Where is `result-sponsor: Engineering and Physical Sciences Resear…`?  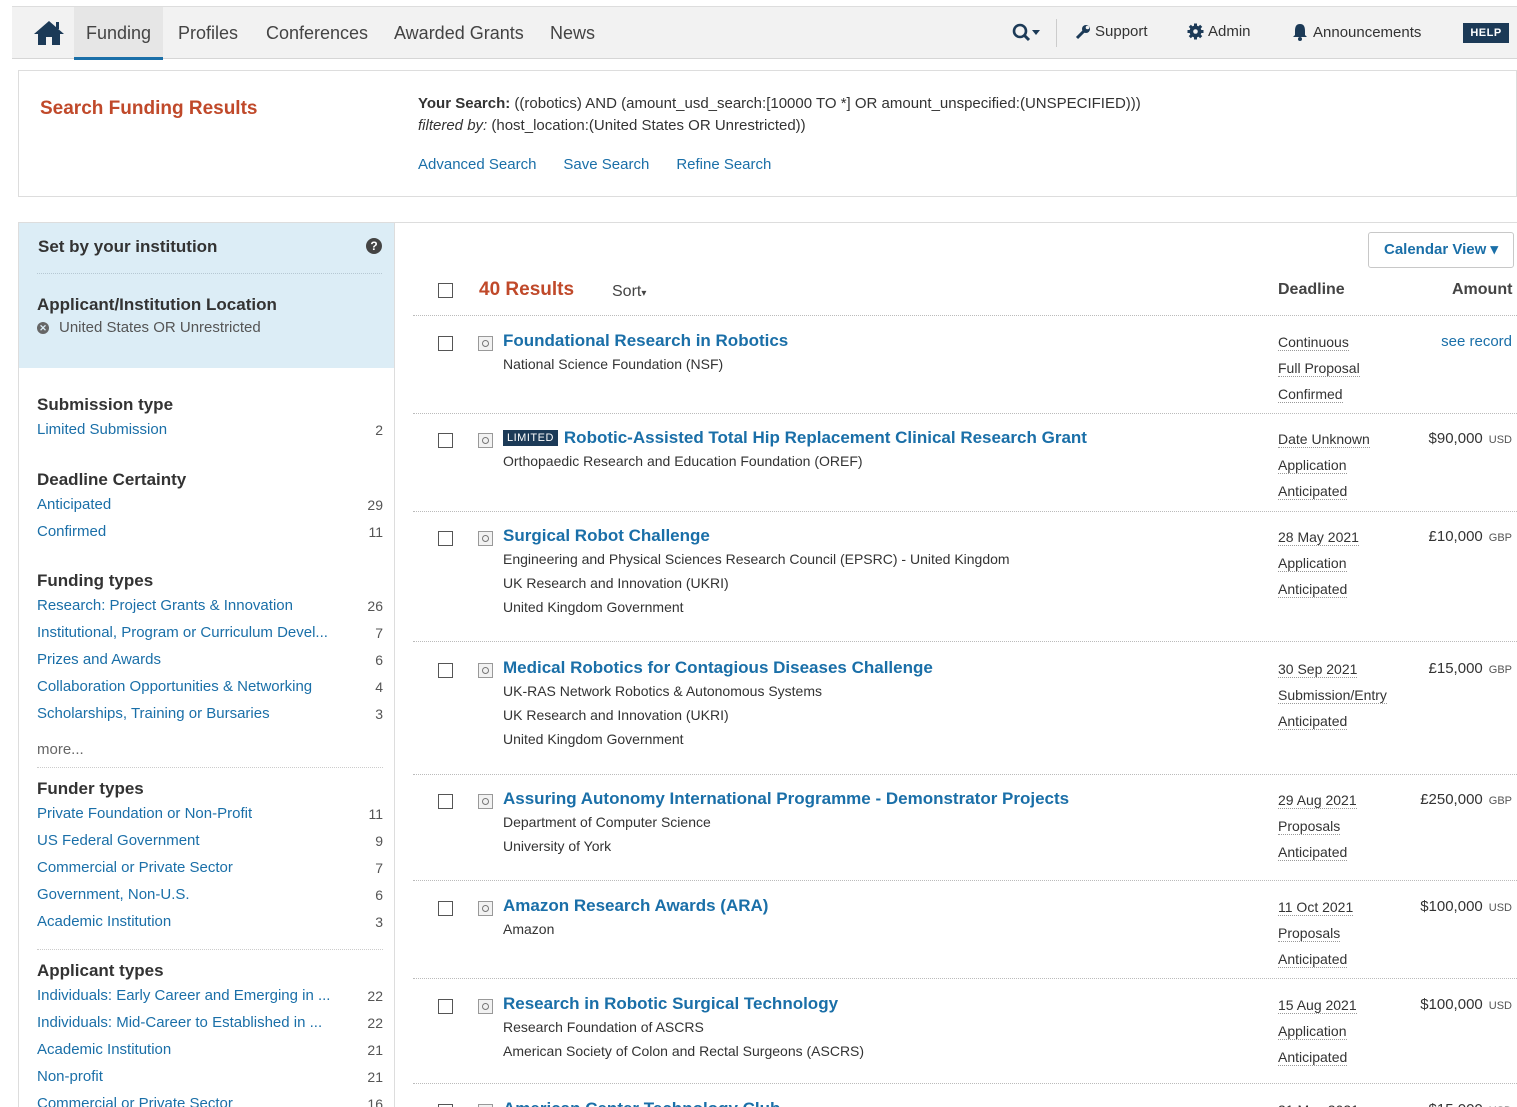 result-sponsor: Engineering and Physical Sciences Resear… is located at coordinates (756, 559).